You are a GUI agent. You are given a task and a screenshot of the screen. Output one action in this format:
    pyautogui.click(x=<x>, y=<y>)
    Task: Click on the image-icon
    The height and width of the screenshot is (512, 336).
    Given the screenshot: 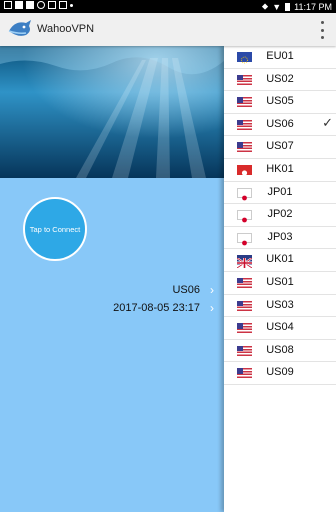 What is the action you would take?
    pyautogui.click(x=8, y=5)
    